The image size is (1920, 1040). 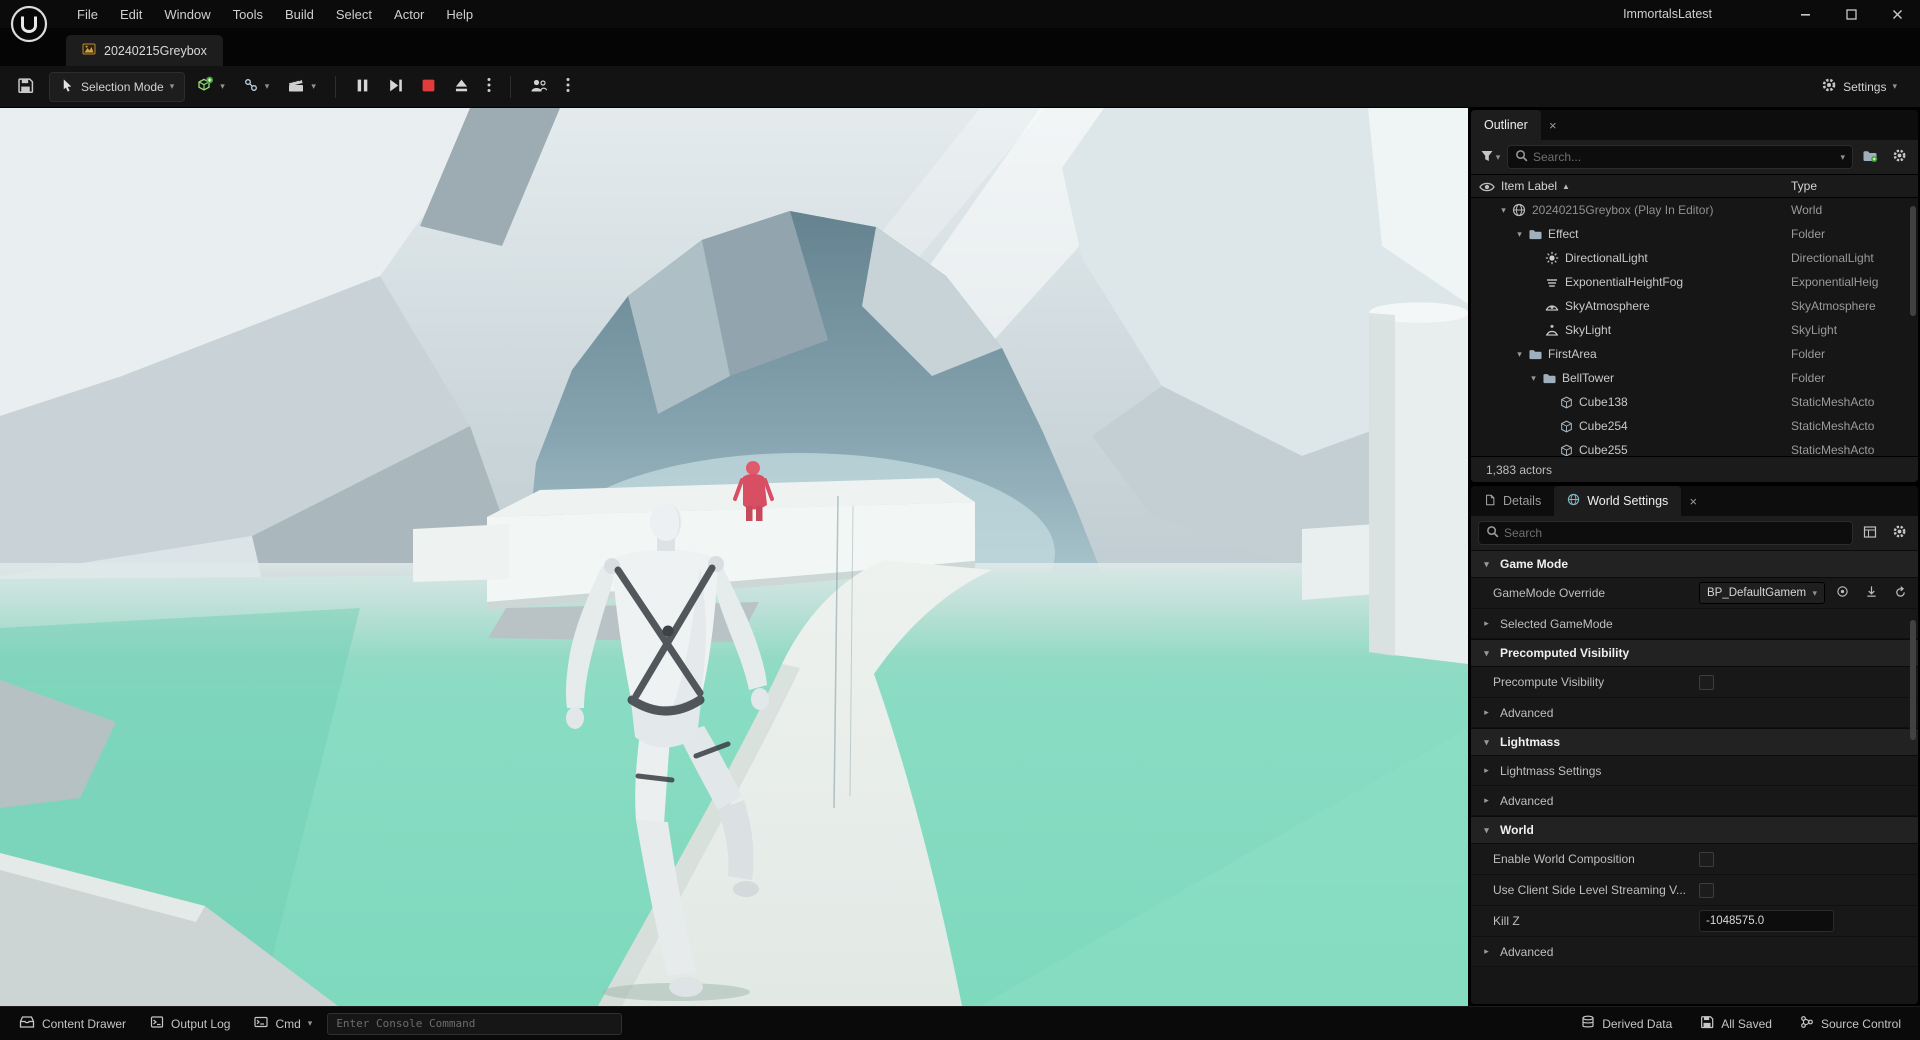 I want to click on section-world: ▾ World, so click(x=1694, y=830).